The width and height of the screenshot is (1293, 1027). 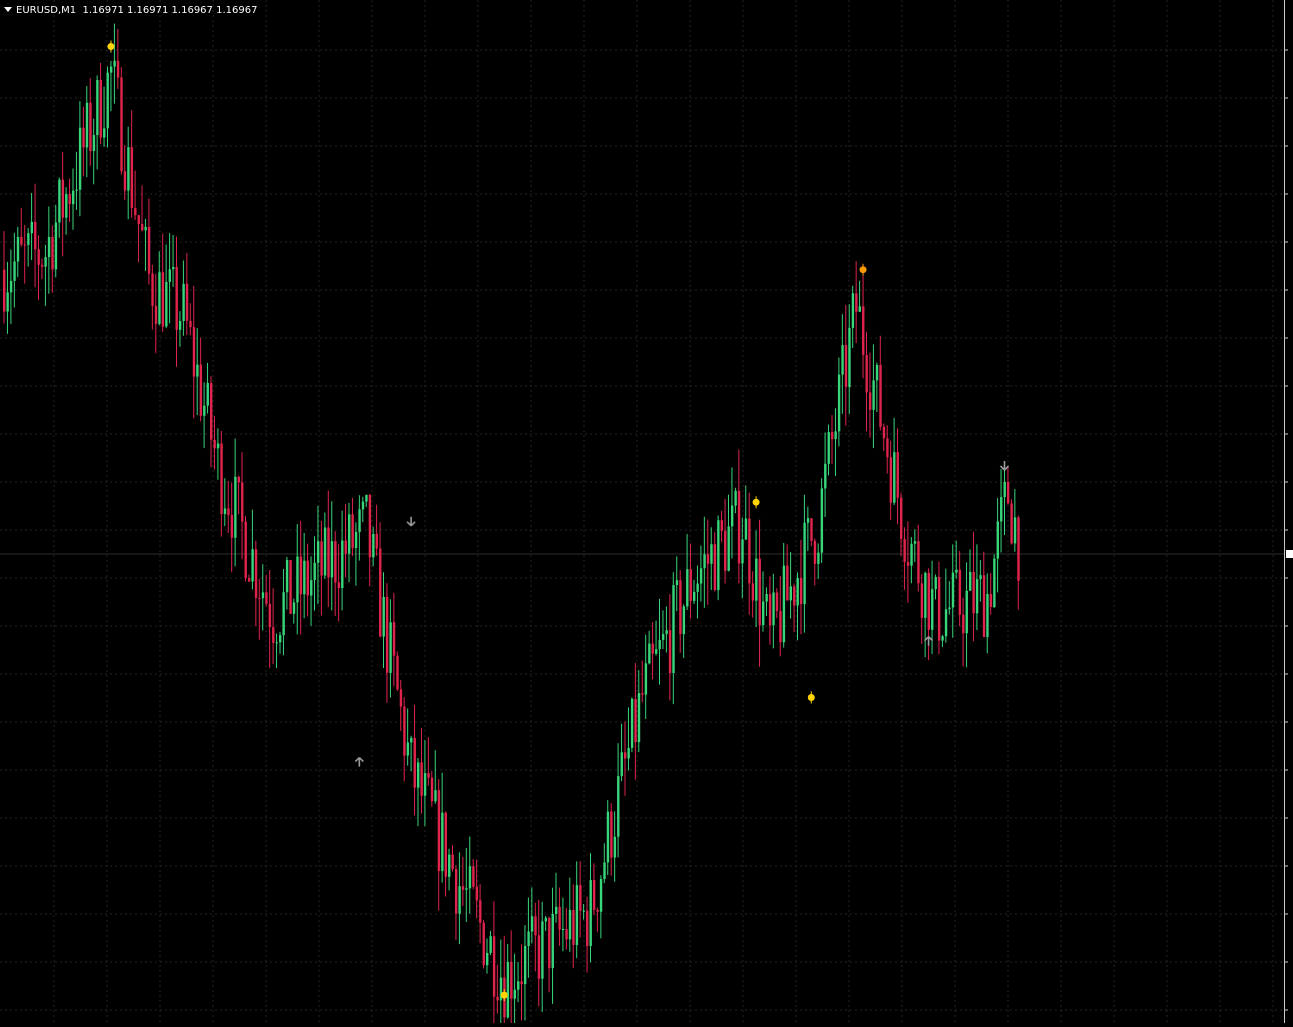 I want to click on signal-arrow-up, so click(x=929, y=641).